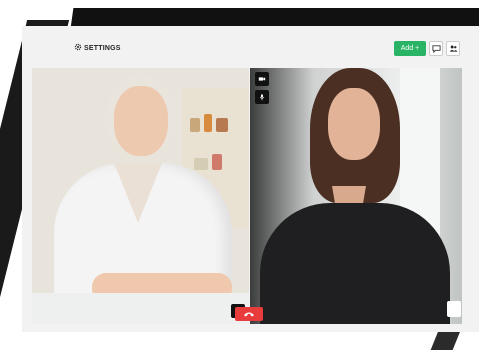 The height and width of the screenshot is (350, 479). Describe the element at coordinates (140, 308) in the screenshot. I see `desk` at that location.